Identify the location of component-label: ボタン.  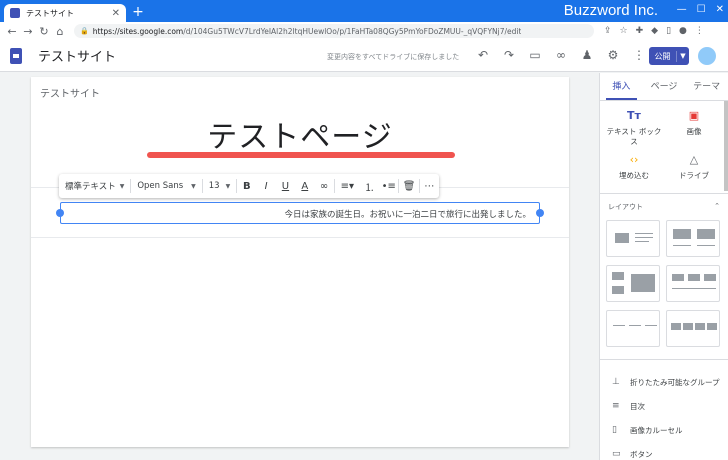
(641, 454).